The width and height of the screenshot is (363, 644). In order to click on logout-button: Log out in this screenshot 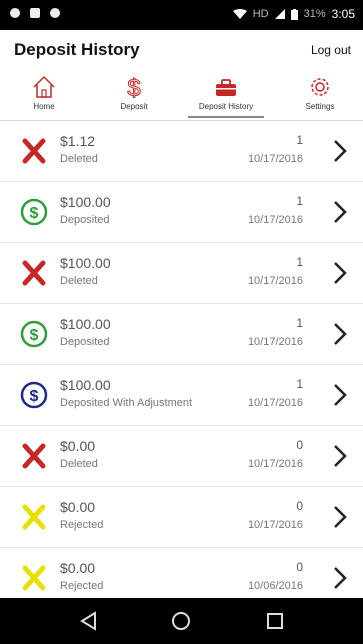, I will do `click(331, 50)`.